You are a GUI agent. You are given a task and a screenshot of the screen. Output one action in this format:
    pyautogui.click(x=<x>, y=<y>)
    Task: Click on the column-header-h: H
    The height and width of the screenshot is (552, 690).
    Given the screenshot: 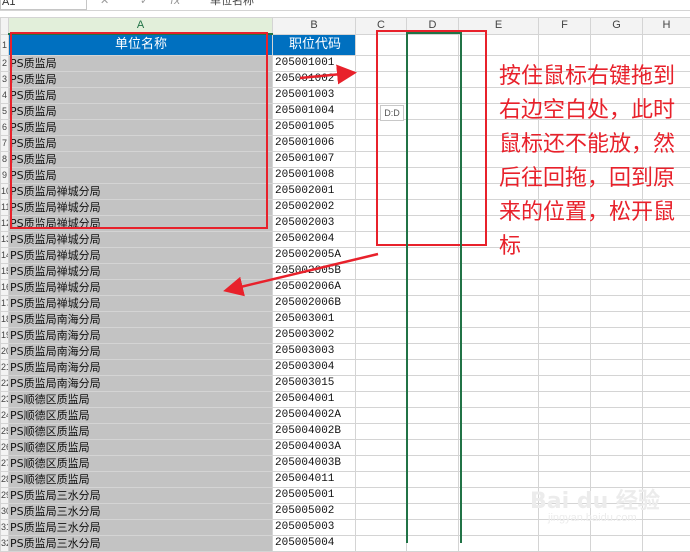 What is the action you would take?
    pyautogui.click(x=666, y=26)
    